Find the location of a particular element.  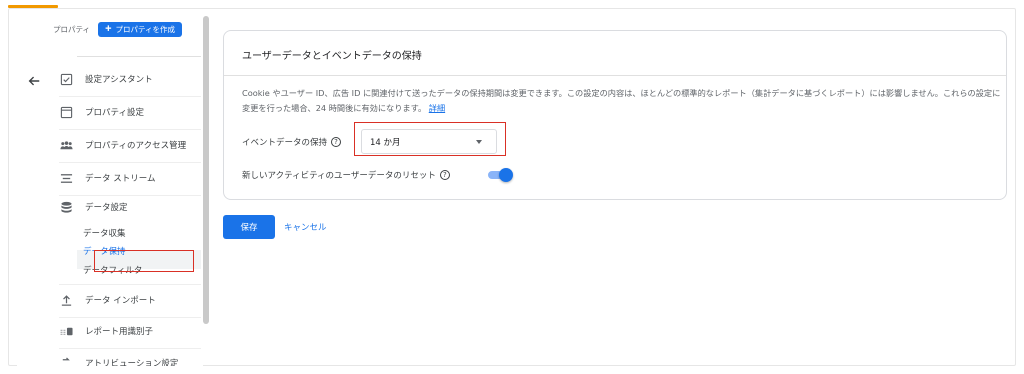

card-divider is located at coordinates (615, 75).